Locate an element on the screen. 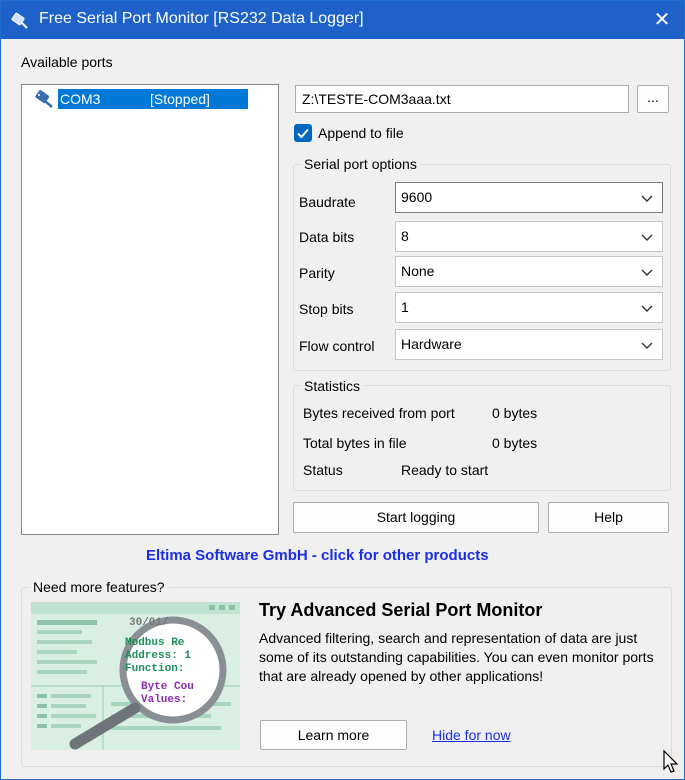  promo-image-date: 30/01/ is located at coordinates (149, 623).